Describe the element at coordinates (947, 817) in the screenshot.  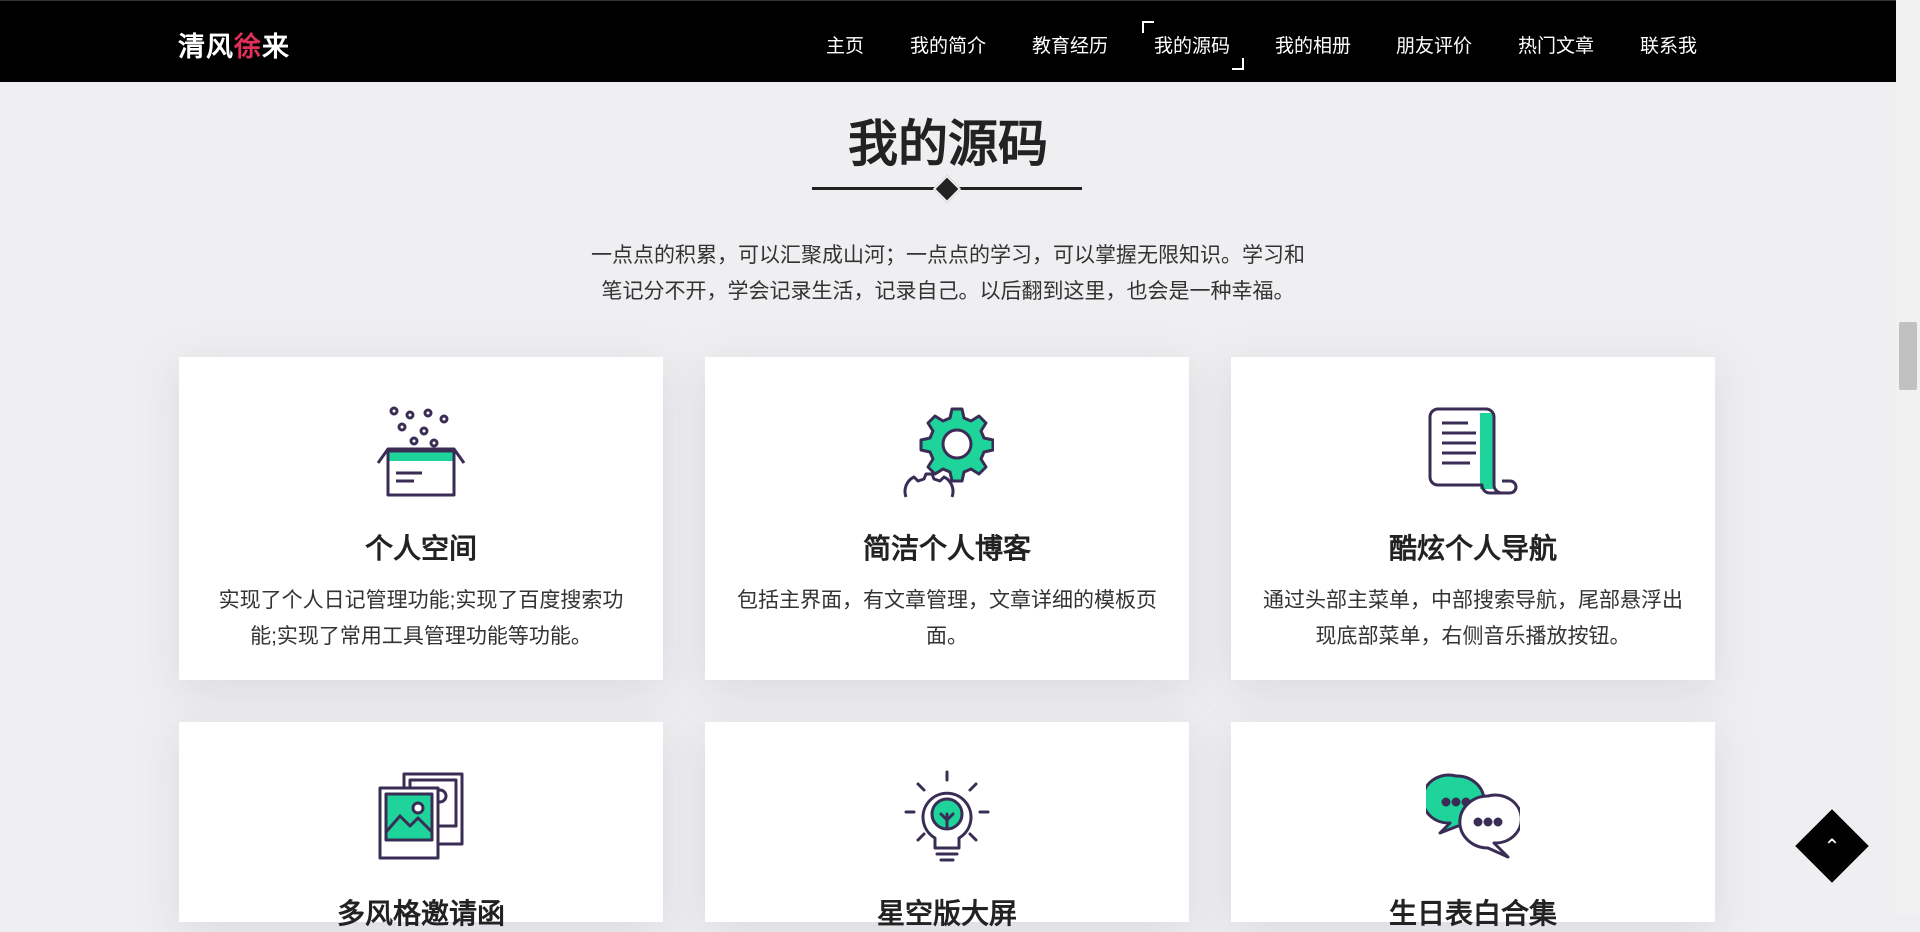
I see `lightbulb-icon` at that location.